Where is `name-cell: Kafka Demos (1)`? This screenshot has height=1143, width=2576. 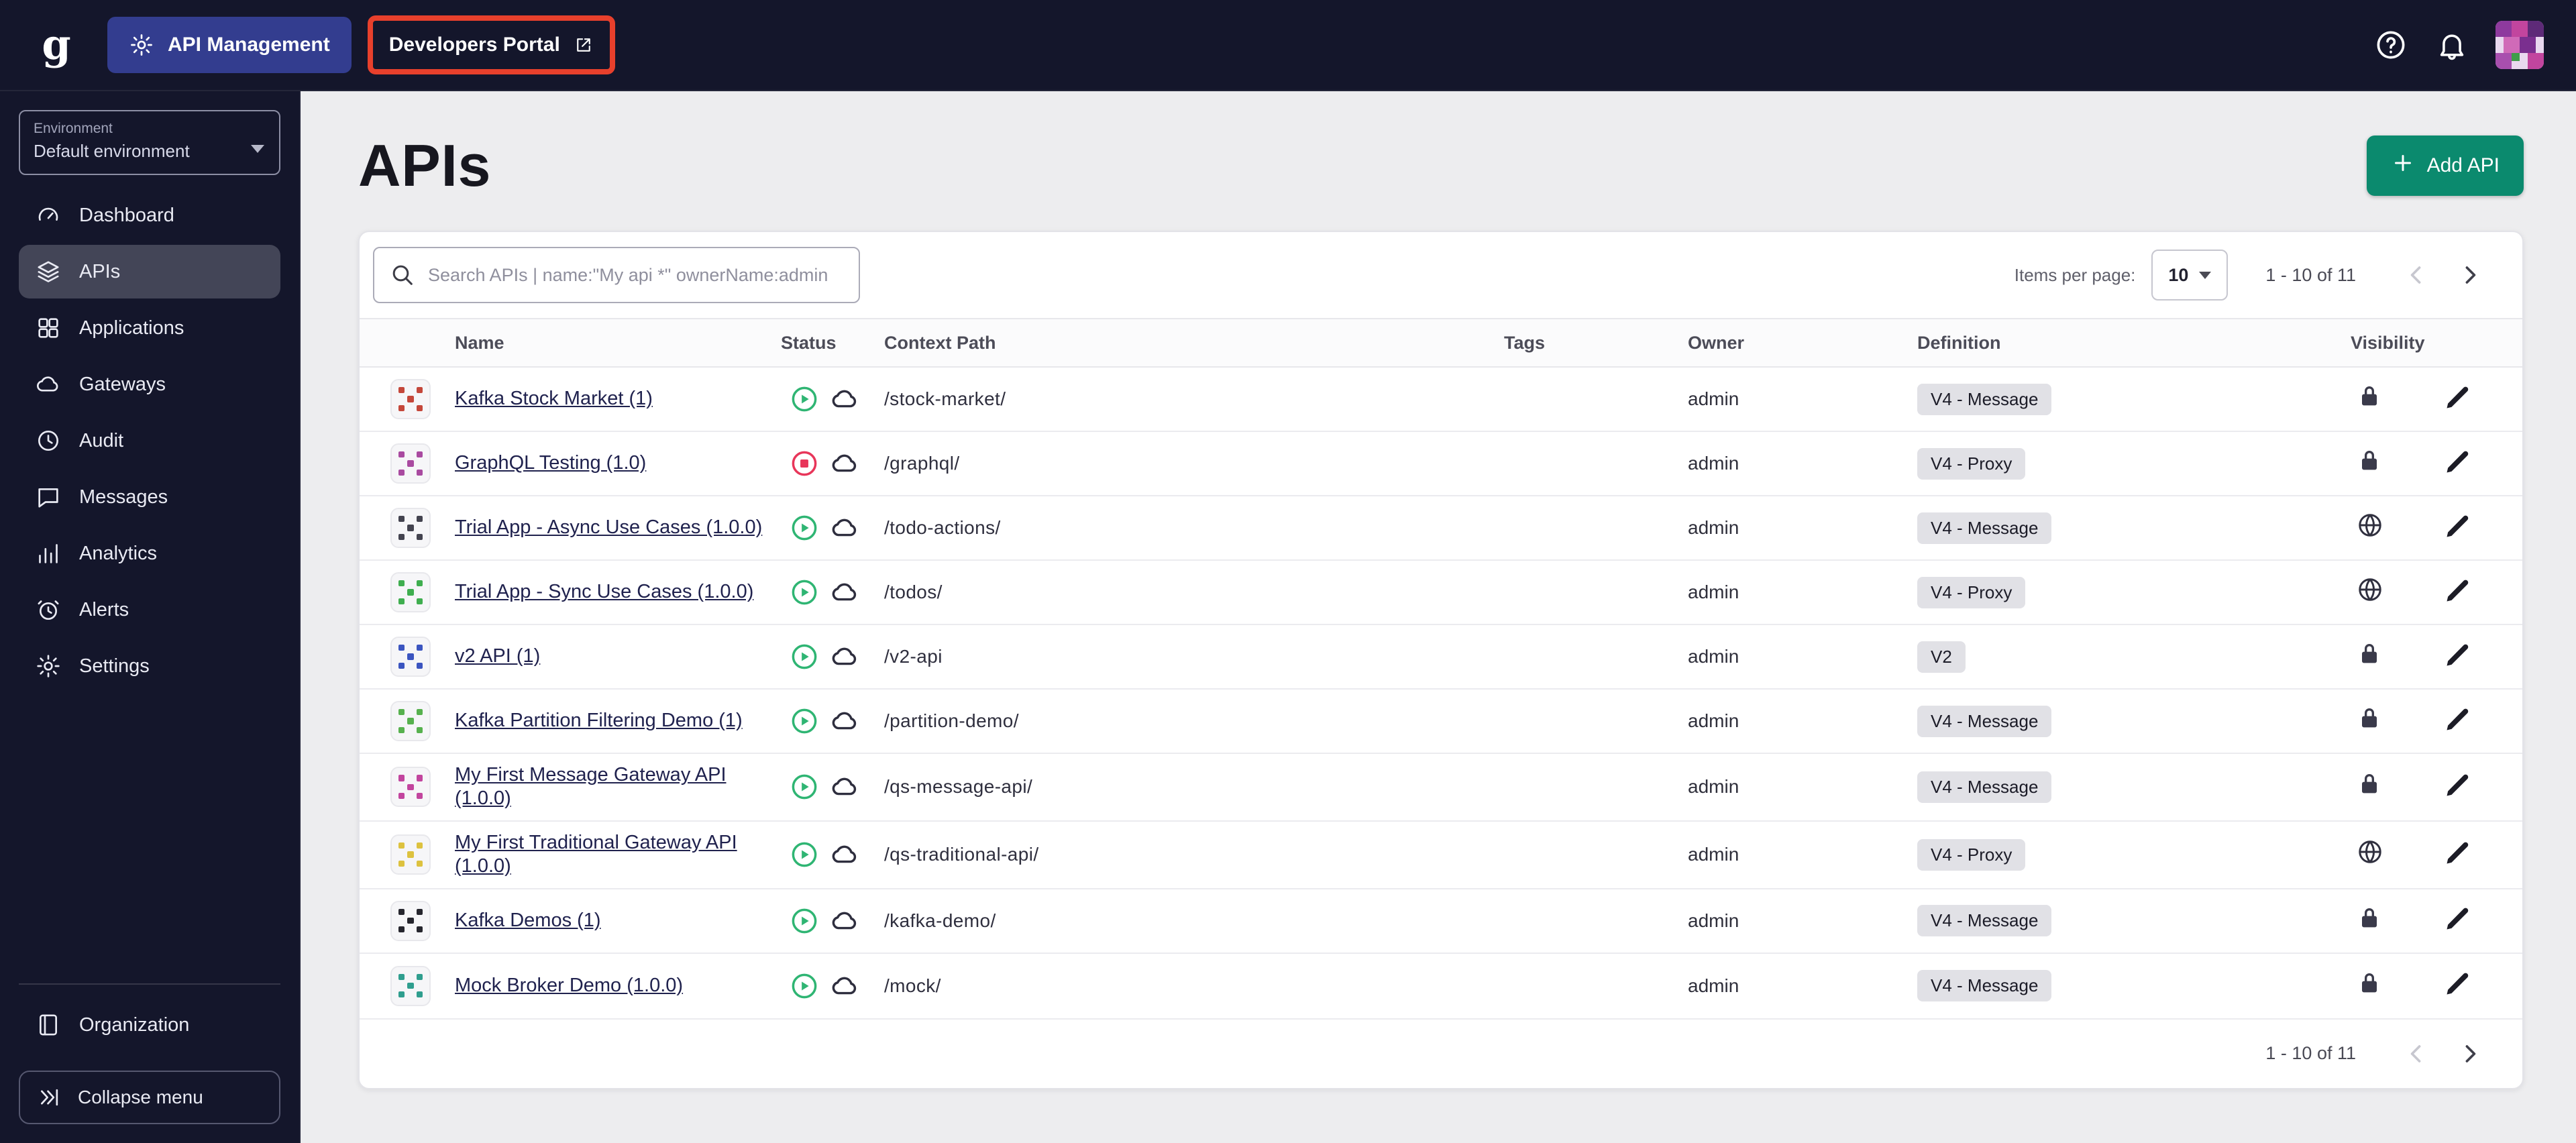
name-cell: Kafka Demos (1) is located at coordinates (570, 921).